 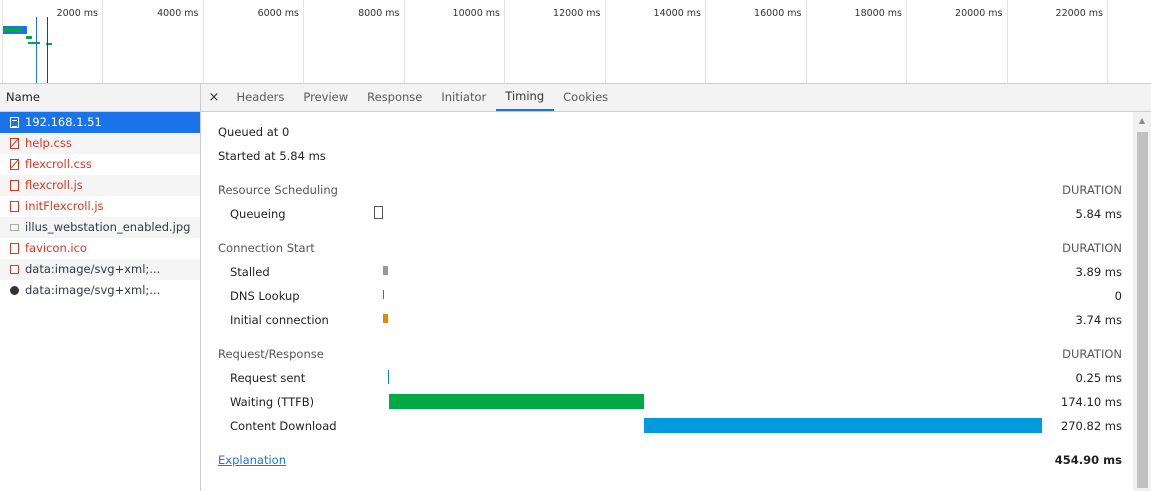 I want to click on overview-tick-label: 18000 ms, so click(x=878, y=13).